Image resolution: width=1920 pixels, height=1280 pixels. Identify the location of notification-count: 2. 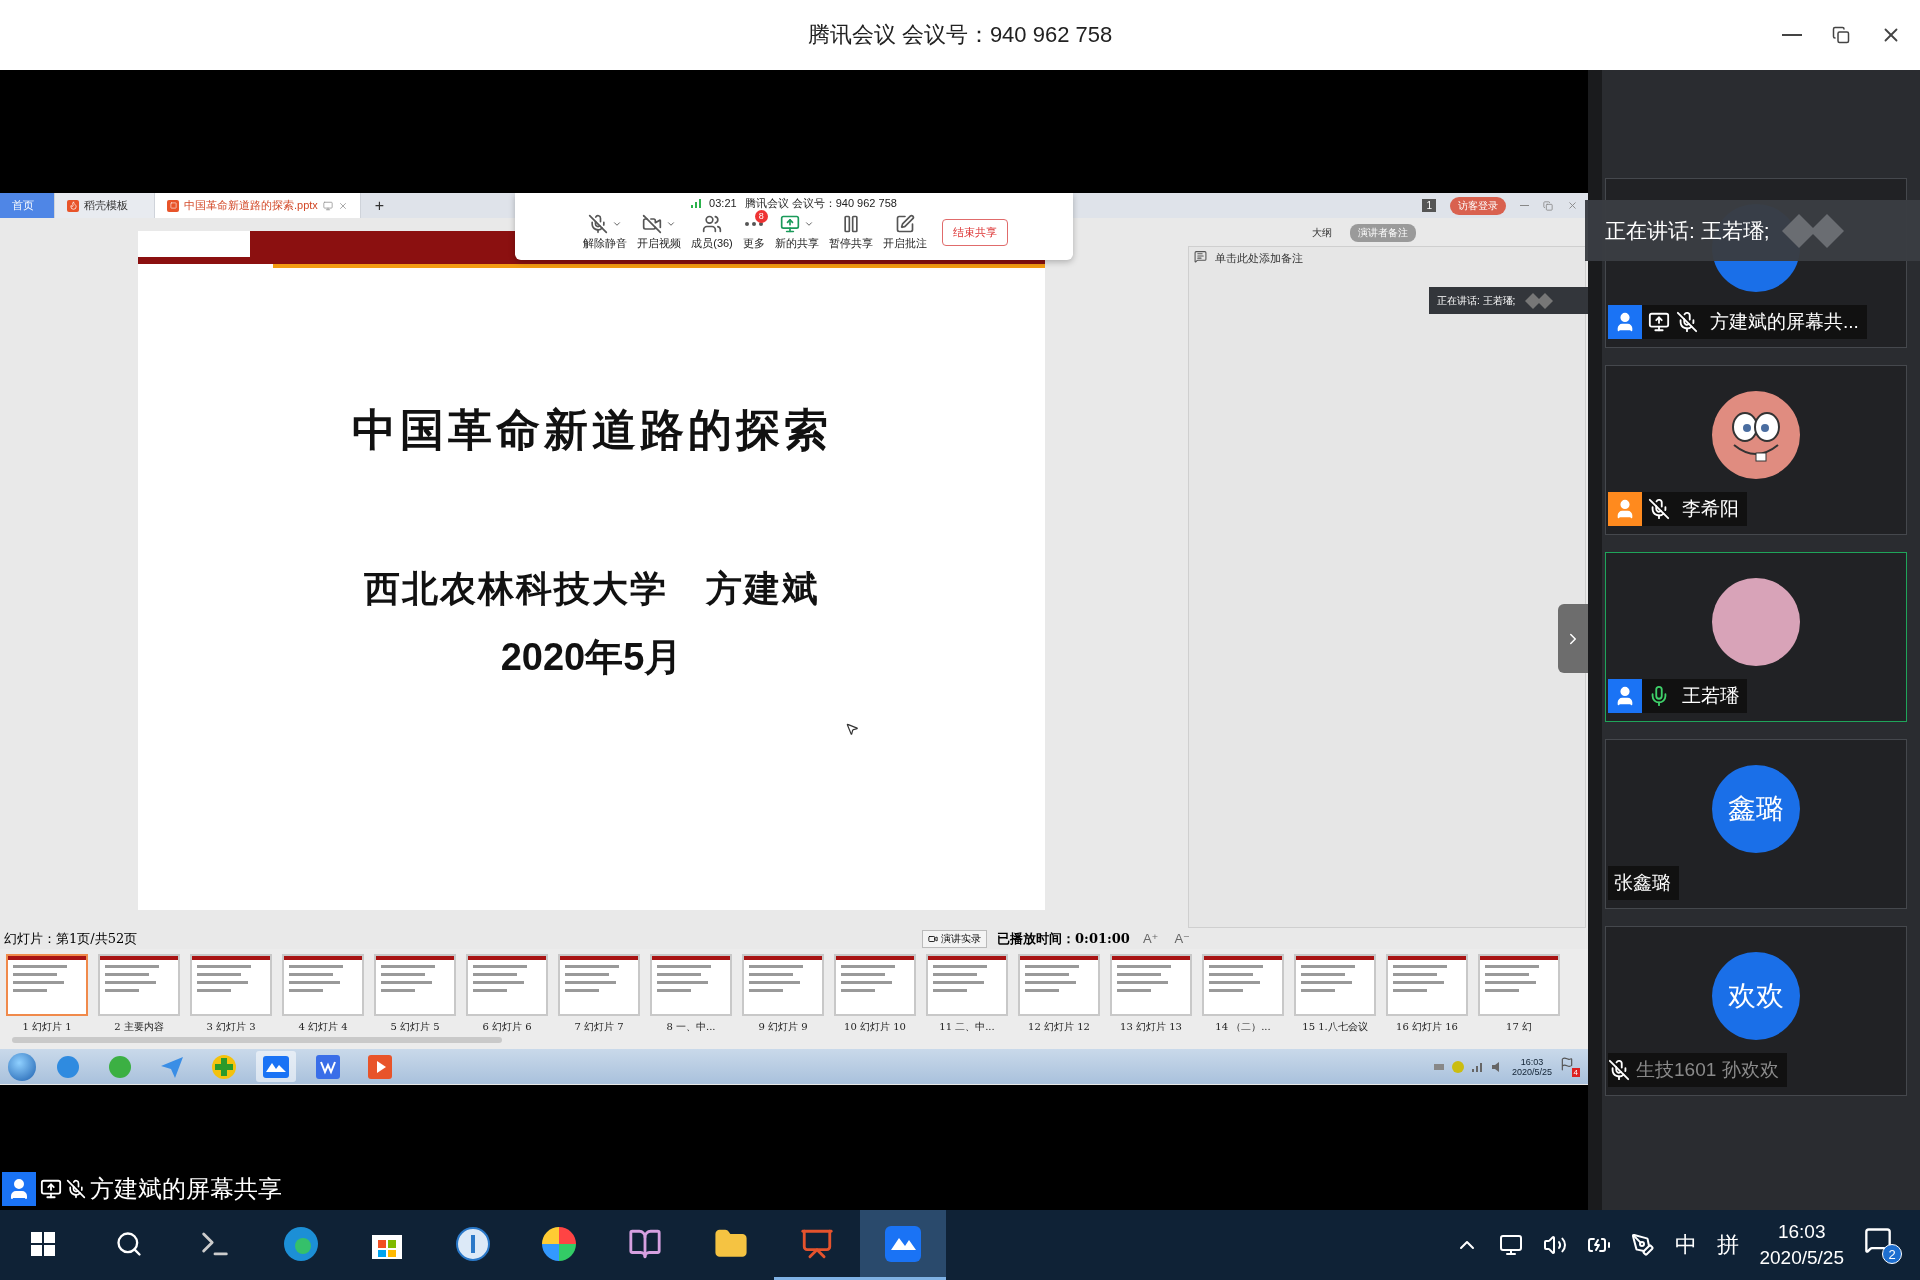
(1892, 1254).